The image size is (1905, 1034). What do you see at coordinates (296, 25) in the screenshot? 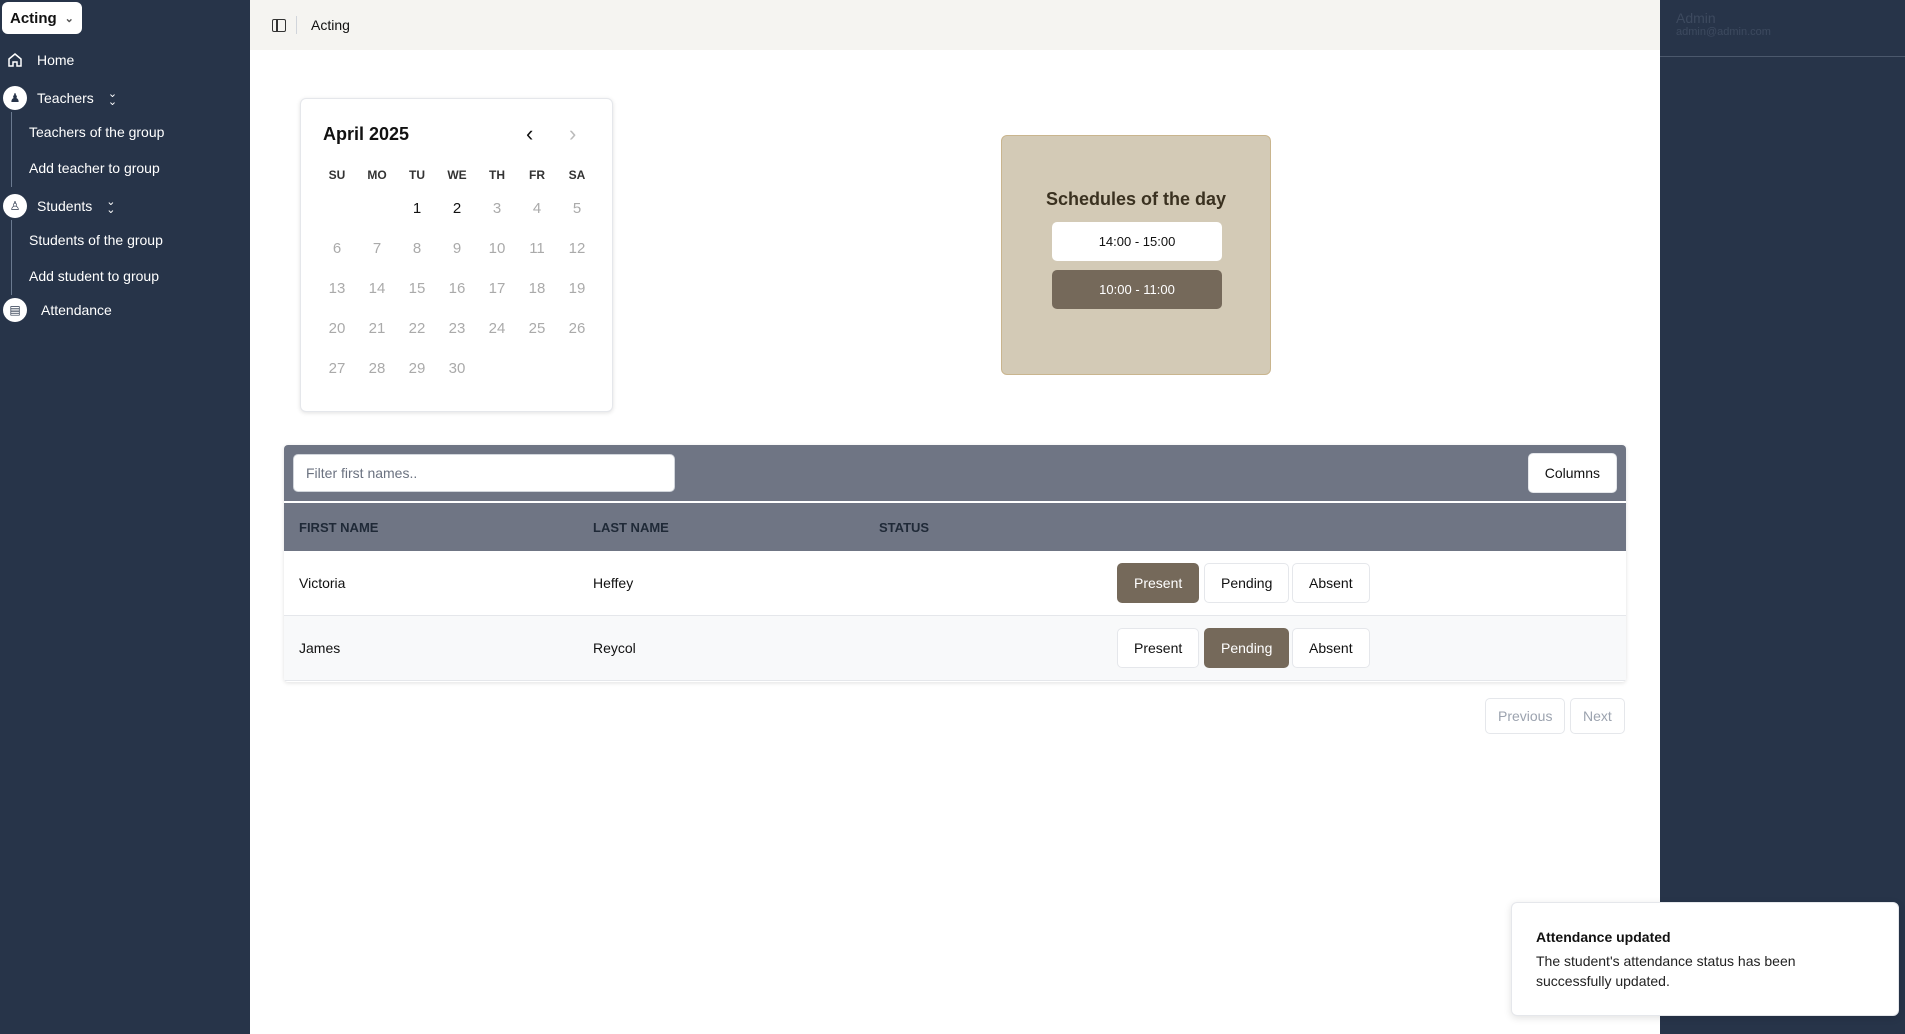
I see `divider` at bounding box center [296, 25].